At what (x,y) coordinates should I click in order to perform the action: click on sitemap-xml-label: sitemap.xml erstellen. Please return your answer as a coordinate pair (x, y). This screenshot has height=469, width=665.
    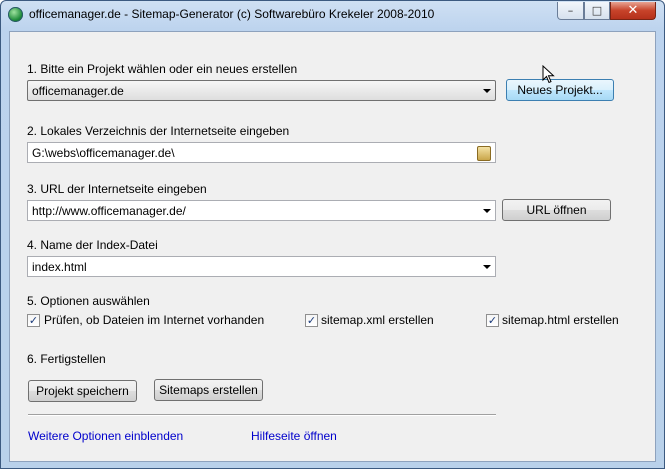
    Looking at the image, I should click on (377, 320).